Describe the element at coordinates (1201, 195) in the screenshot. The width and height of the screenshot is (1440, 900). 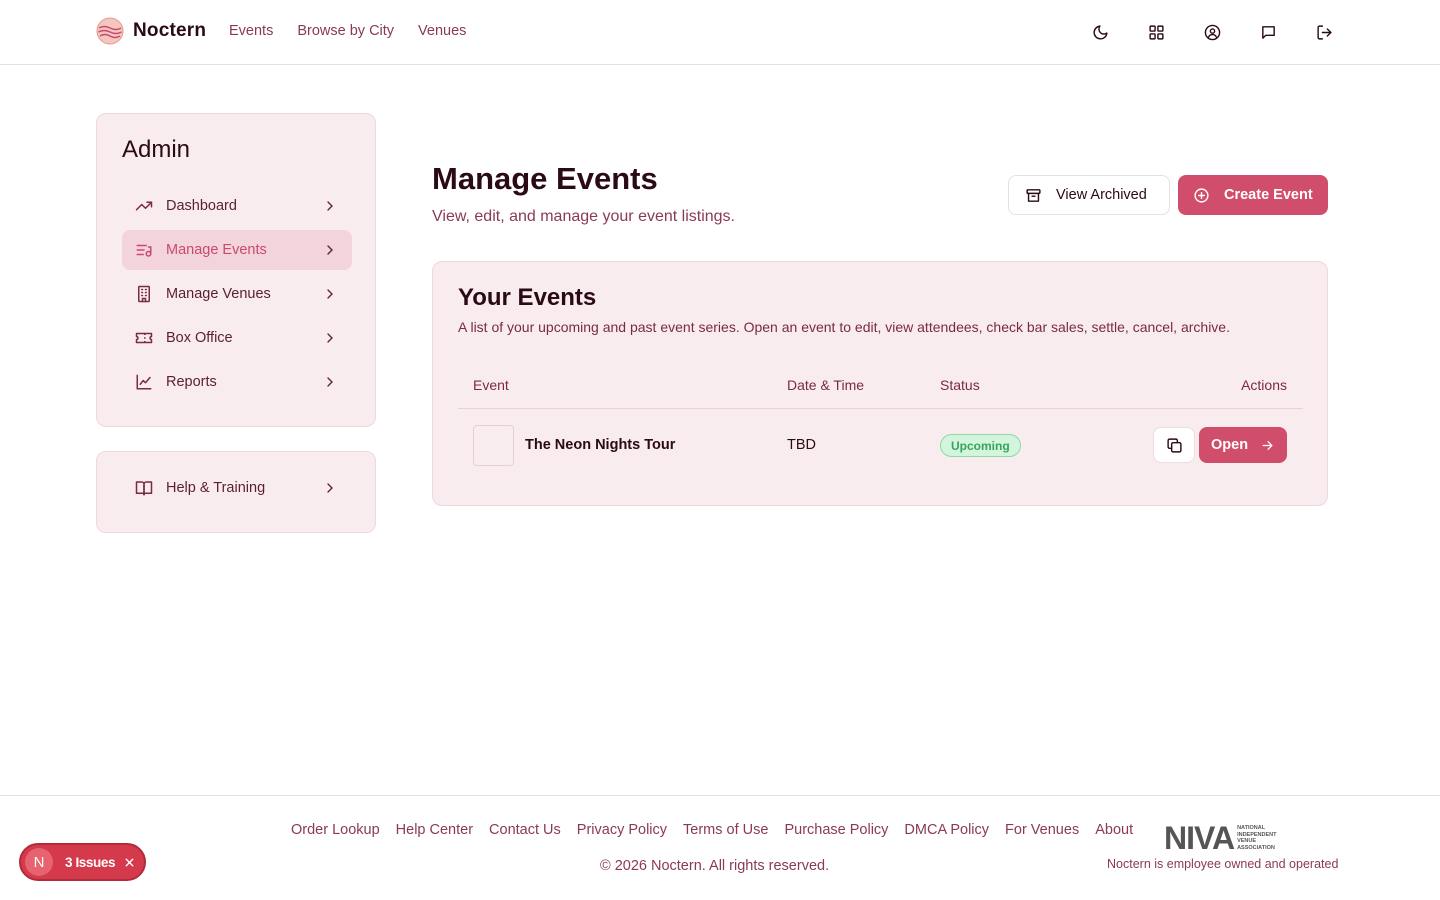
I see `plus-circle-icon` at that location.